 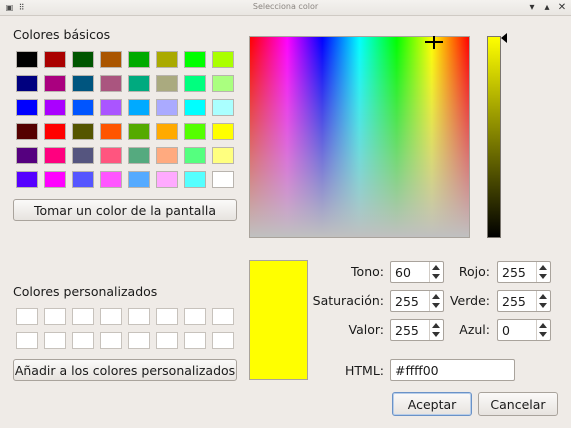 What do you see at coordinates (518, 404) in the screenshot?
I see `cancel-button: Cancelar` at bounding box center [518, 404].